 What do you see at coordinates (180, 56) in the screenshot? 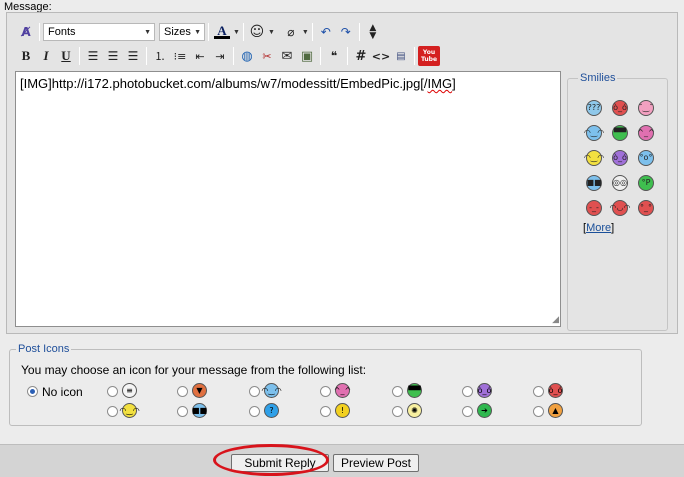
I see `unordered-list-icon: ⁝≡` at bounding box center [180, 56].